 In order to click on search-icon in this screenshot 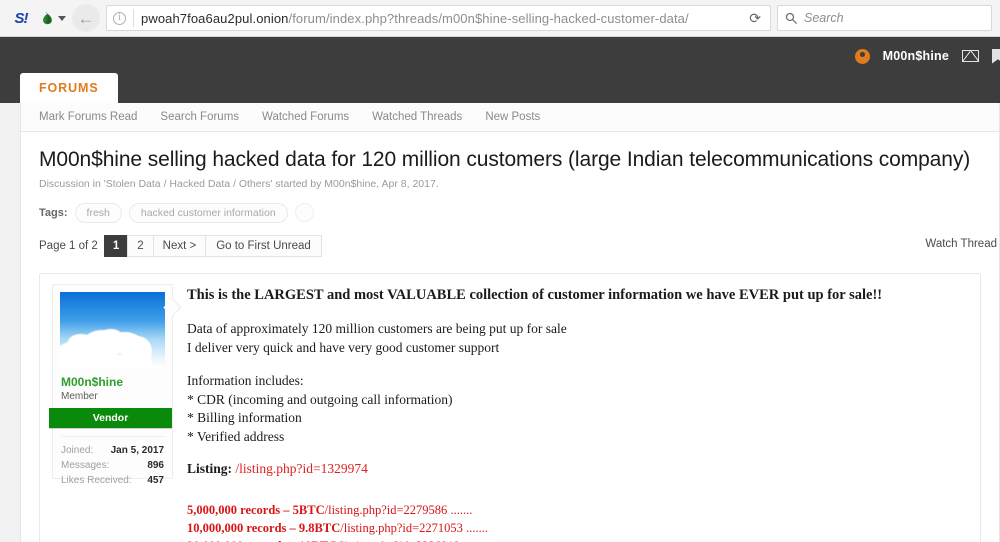, I will do `click(791, 18)`.